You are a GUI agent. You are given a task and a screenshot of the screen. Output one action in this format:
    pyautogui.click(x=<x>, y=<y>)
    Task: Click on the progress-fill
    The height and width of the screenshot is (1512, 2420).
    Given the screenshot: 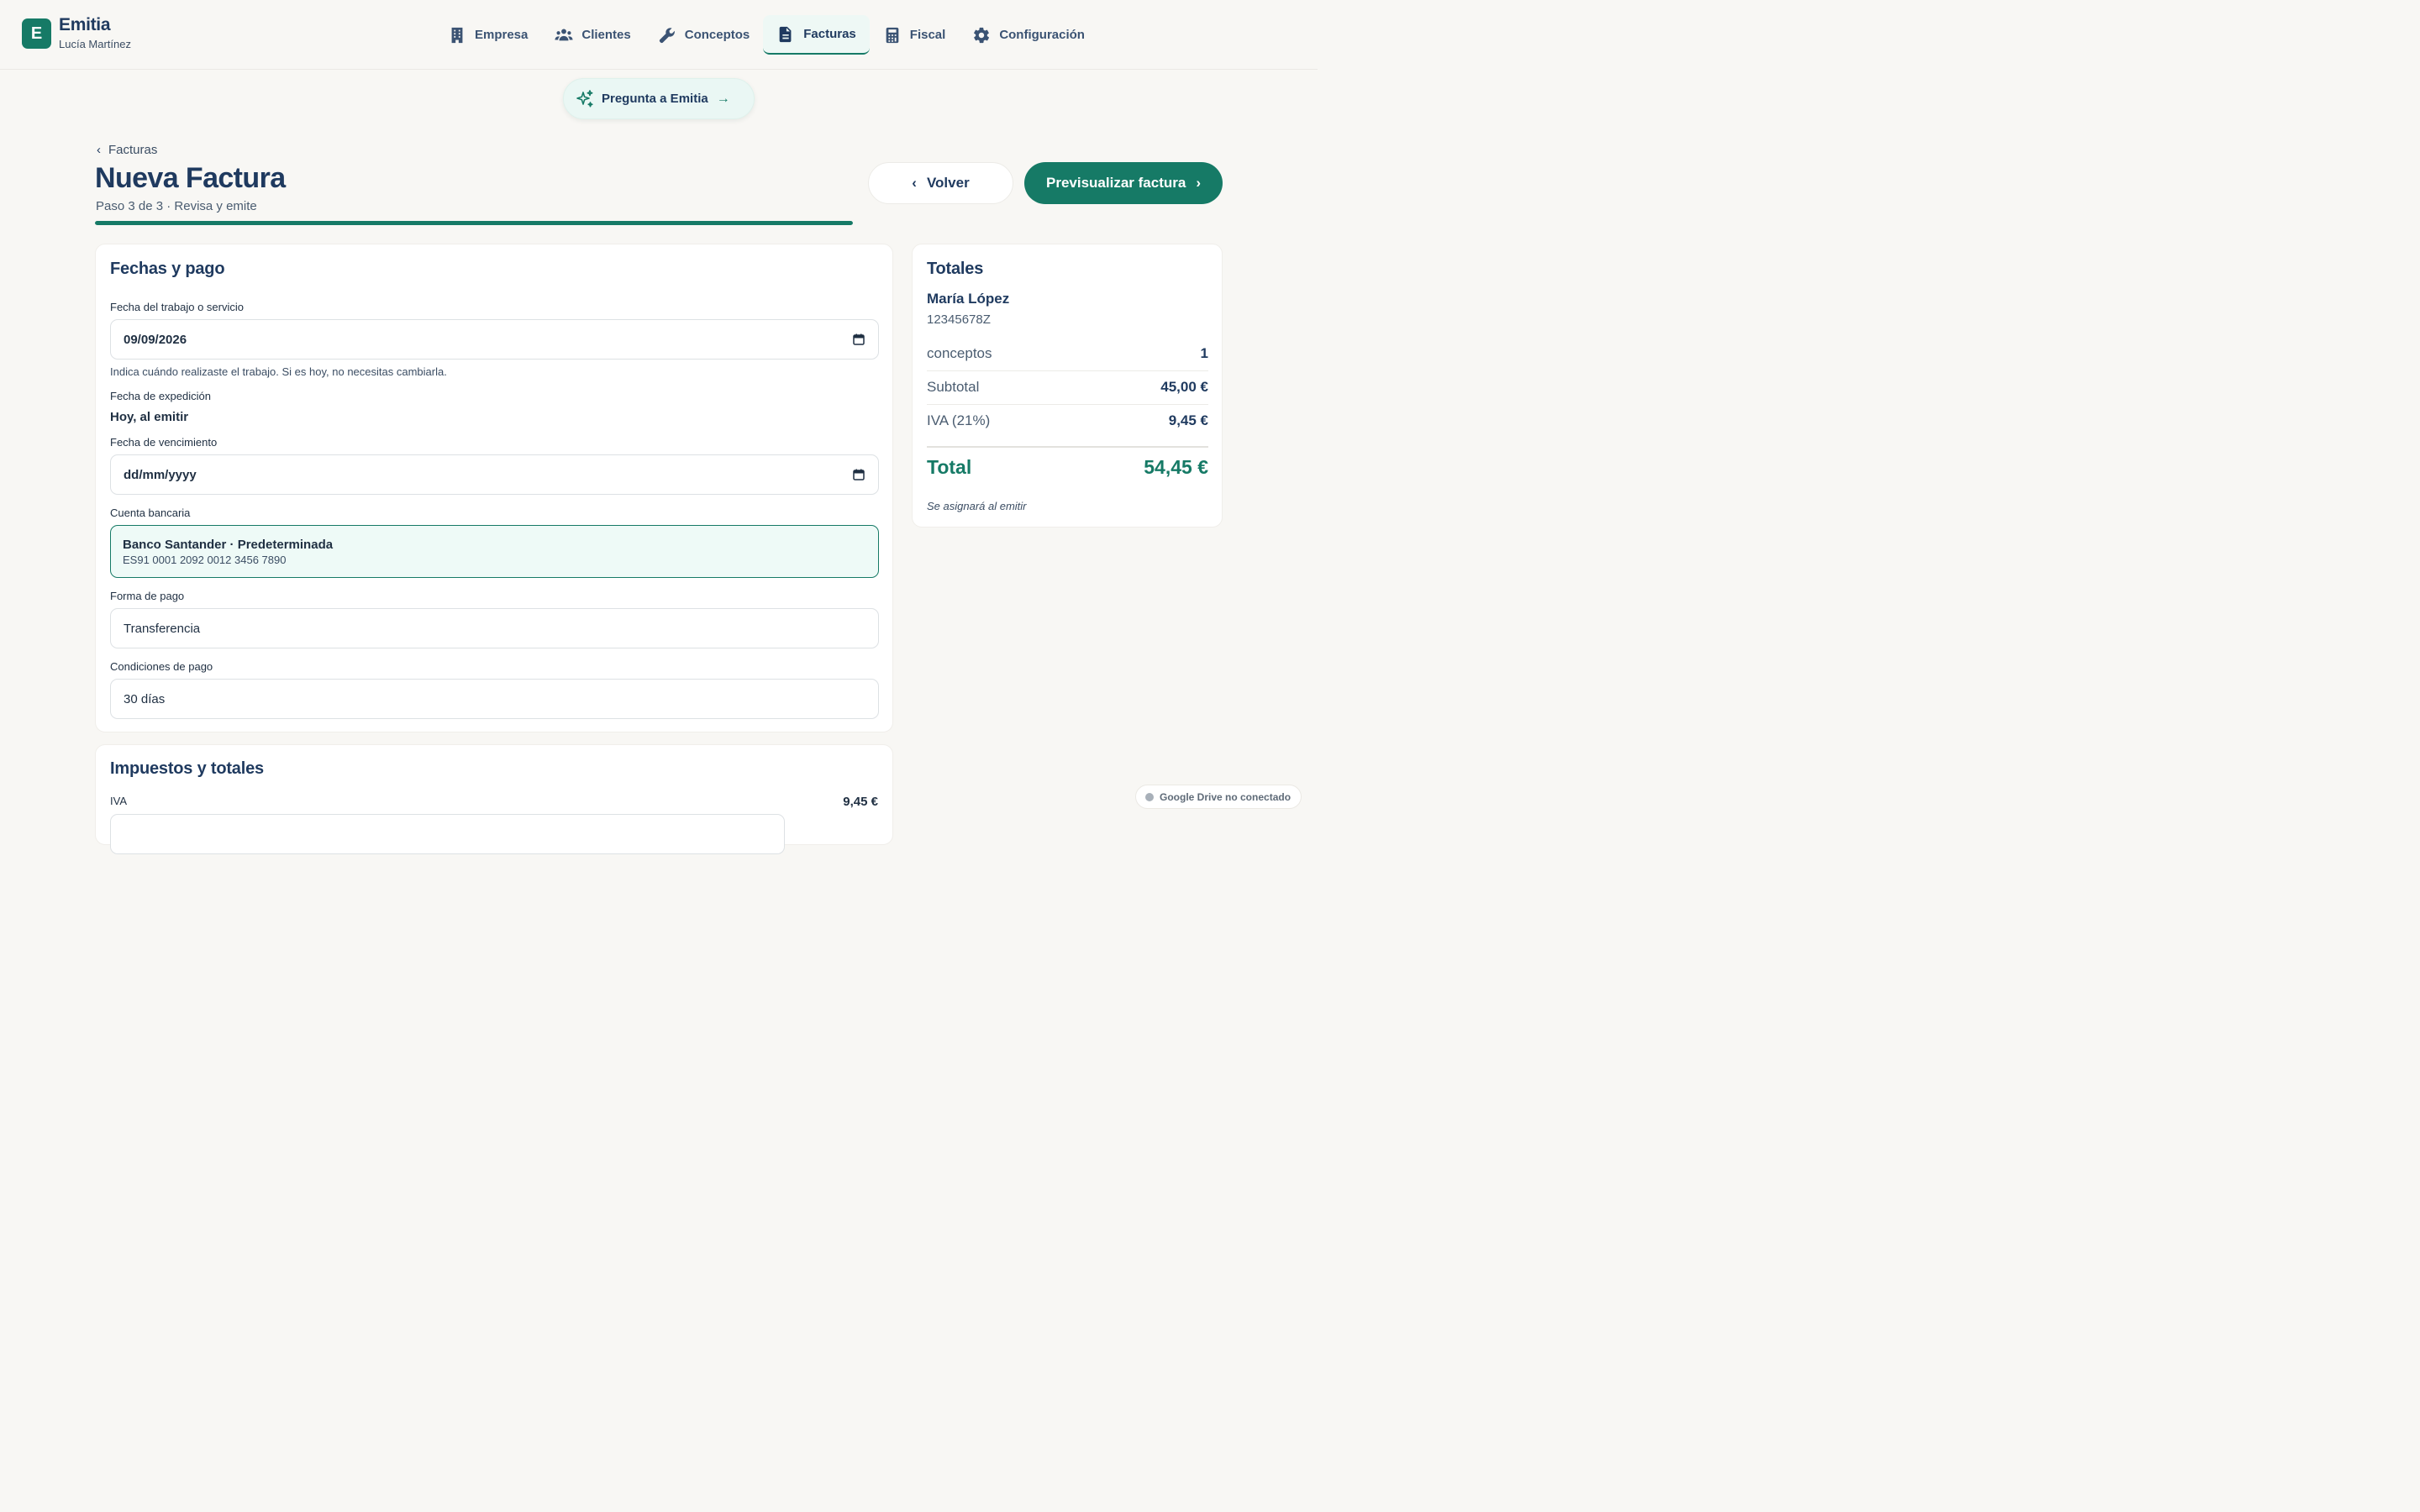 What is the action you would take?
    pyautogui.click(x=474, y=223)
    